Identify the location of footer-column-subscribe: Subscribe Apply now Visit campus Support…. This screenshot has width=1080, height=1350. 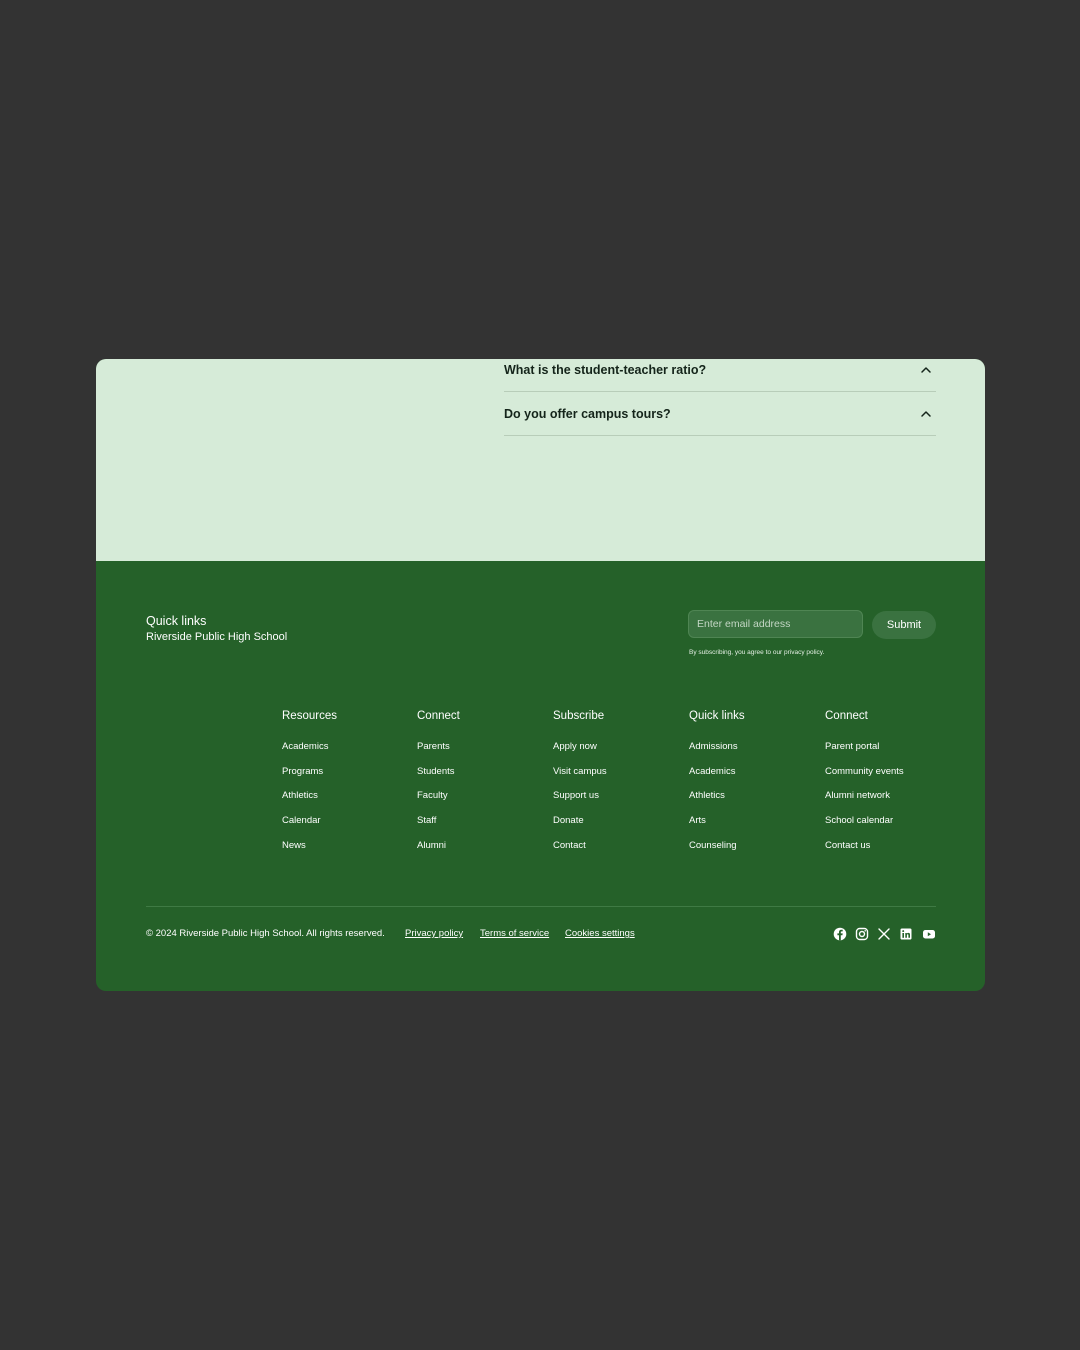
(618, 787).